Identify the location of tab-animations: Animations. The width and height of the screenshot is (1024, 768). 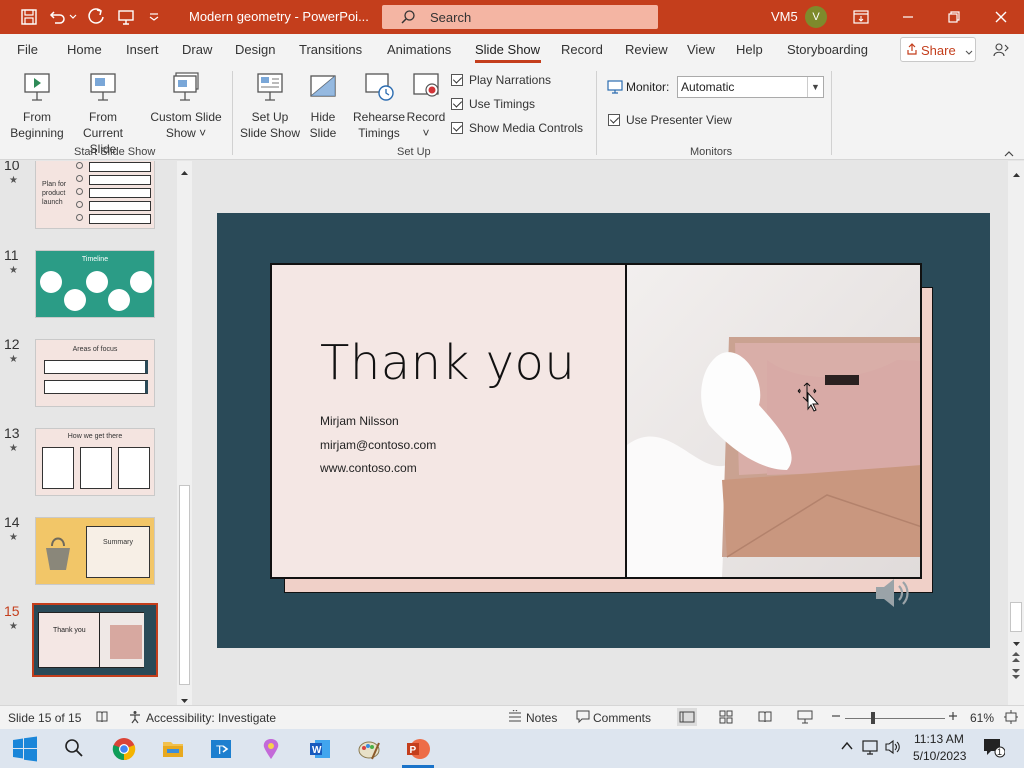
(419, 49).